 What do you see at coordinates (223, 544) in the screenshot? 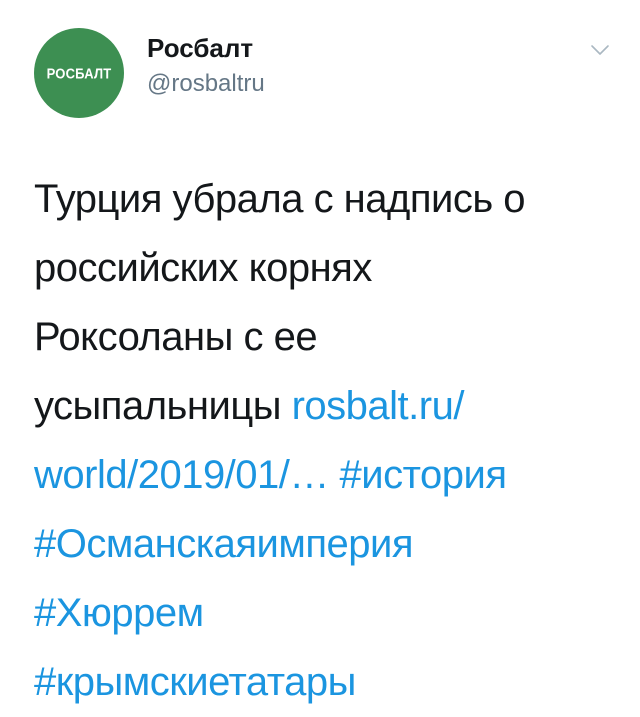
I see `hashtag-link: #Османскаяимперия` at bounding box center [223, 544].